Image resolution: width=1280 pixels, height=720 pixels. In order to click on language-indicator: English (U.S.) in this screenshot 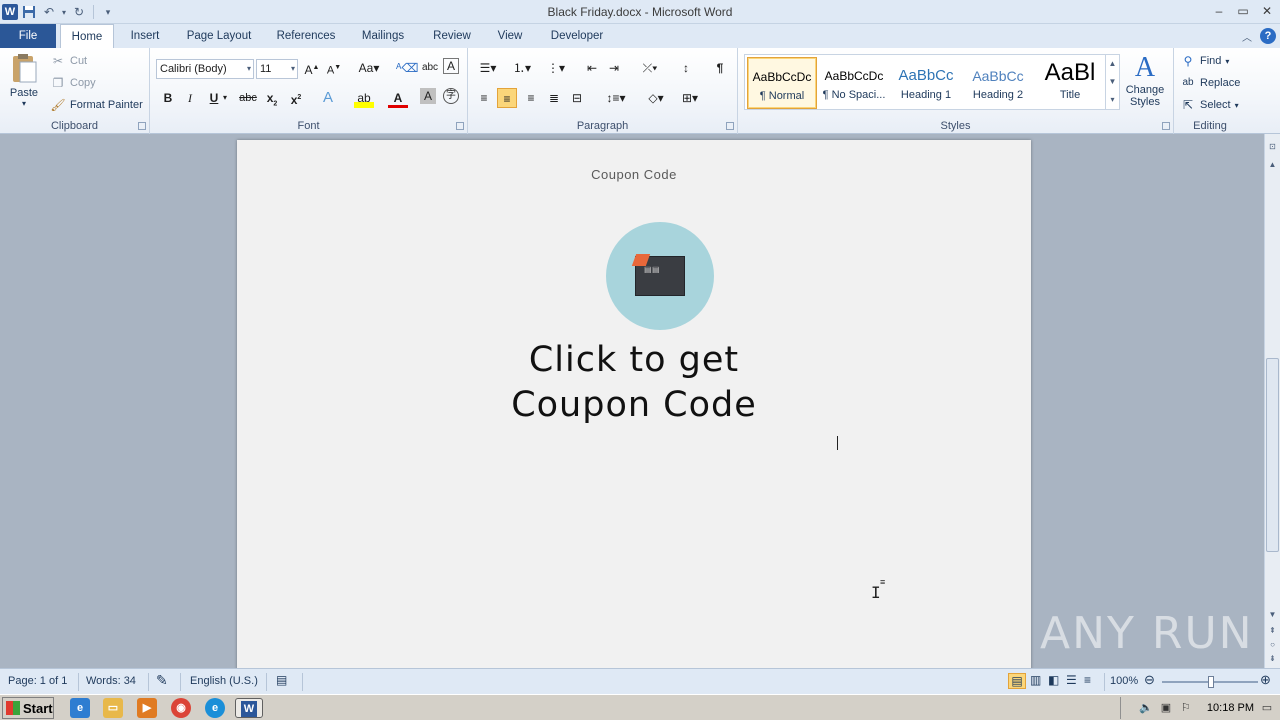, I will do `click(224, 681)`.